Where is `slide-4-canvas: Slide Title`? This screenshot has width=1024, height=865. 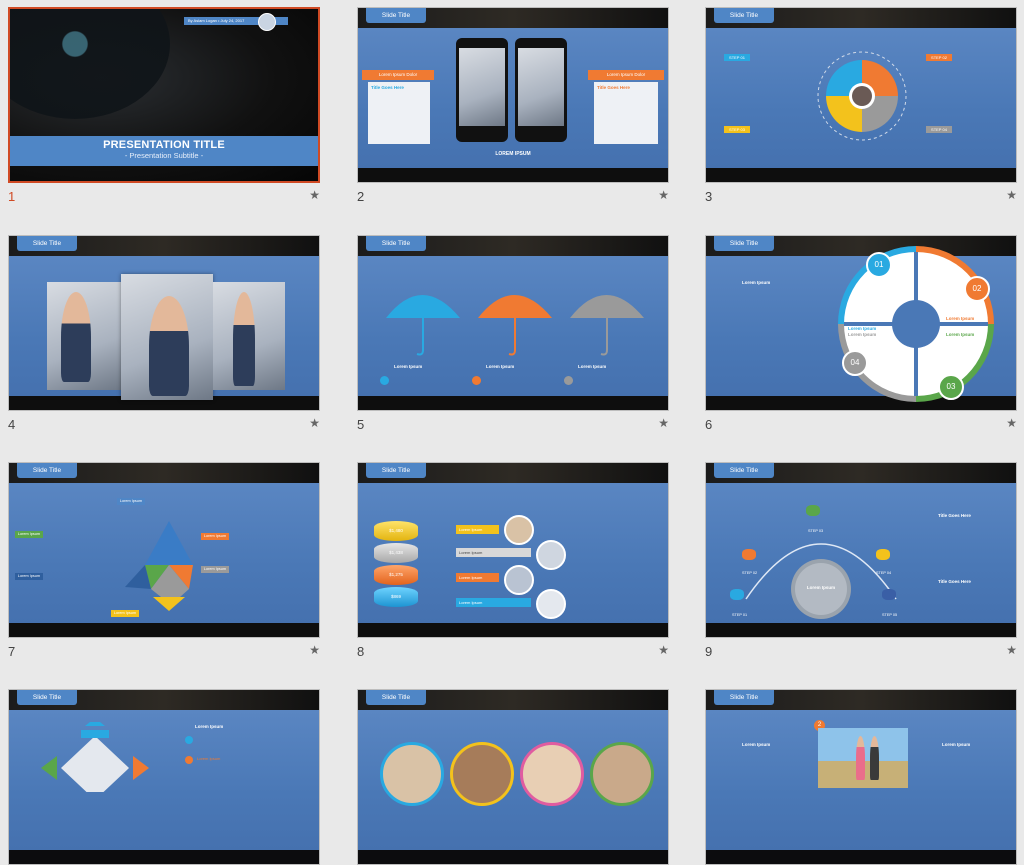
slide-4-canvas: Slide Title is located at coordinates (164, 323).